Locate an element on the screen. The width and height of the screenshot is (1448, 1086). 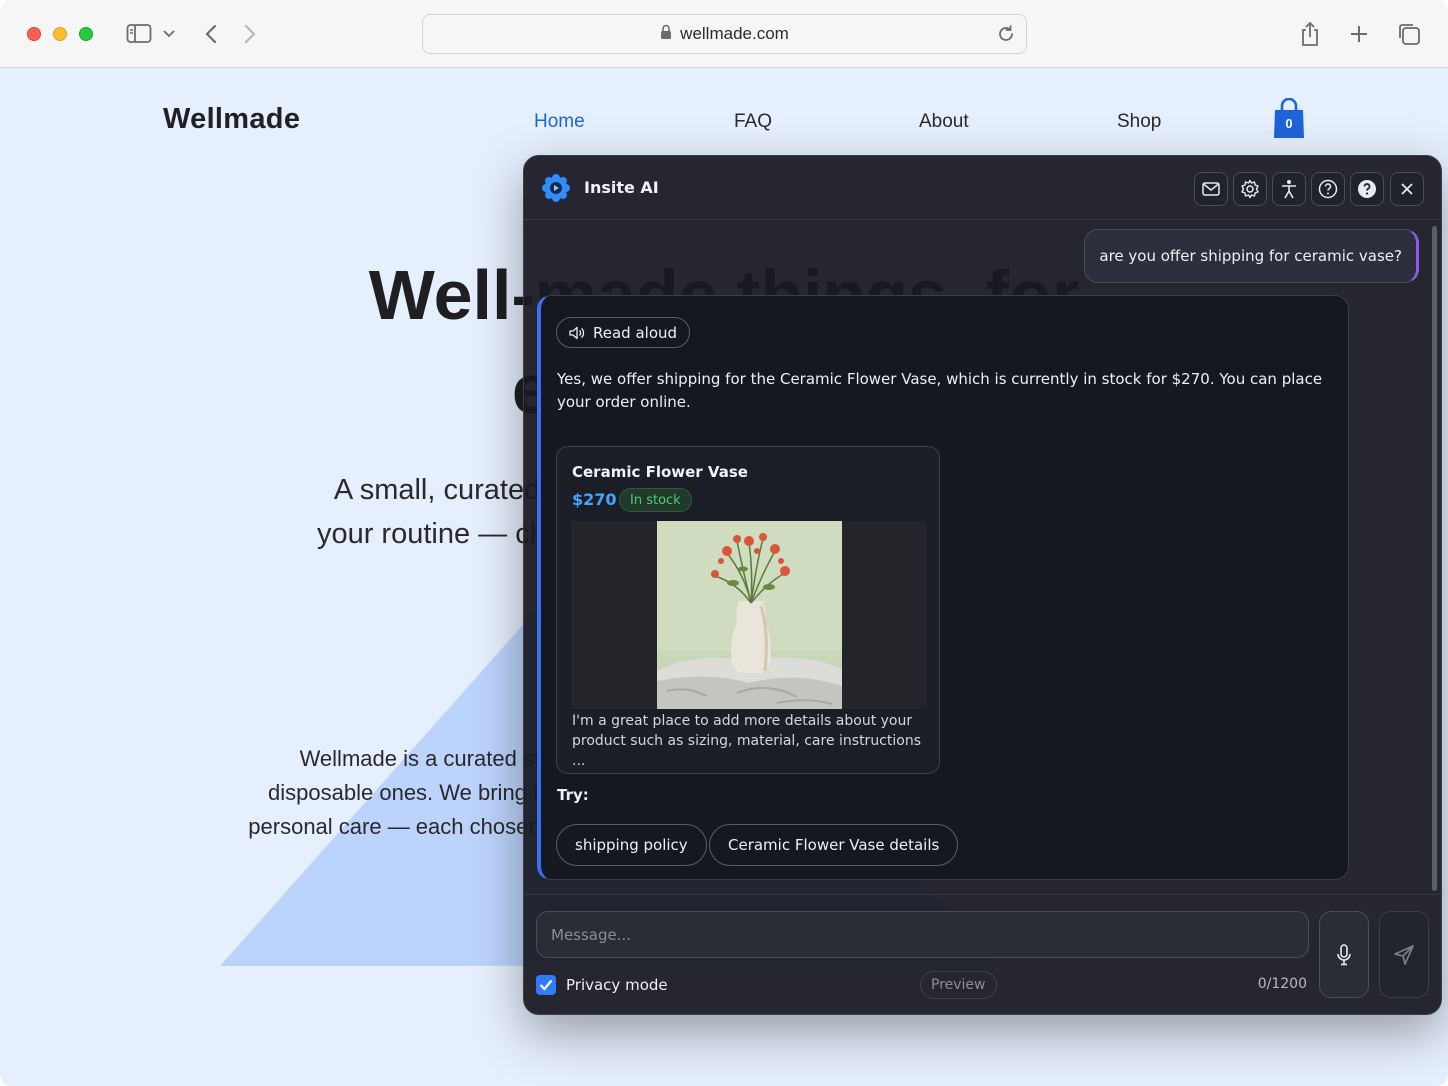
send-button is located at coordinates (1404, 954).